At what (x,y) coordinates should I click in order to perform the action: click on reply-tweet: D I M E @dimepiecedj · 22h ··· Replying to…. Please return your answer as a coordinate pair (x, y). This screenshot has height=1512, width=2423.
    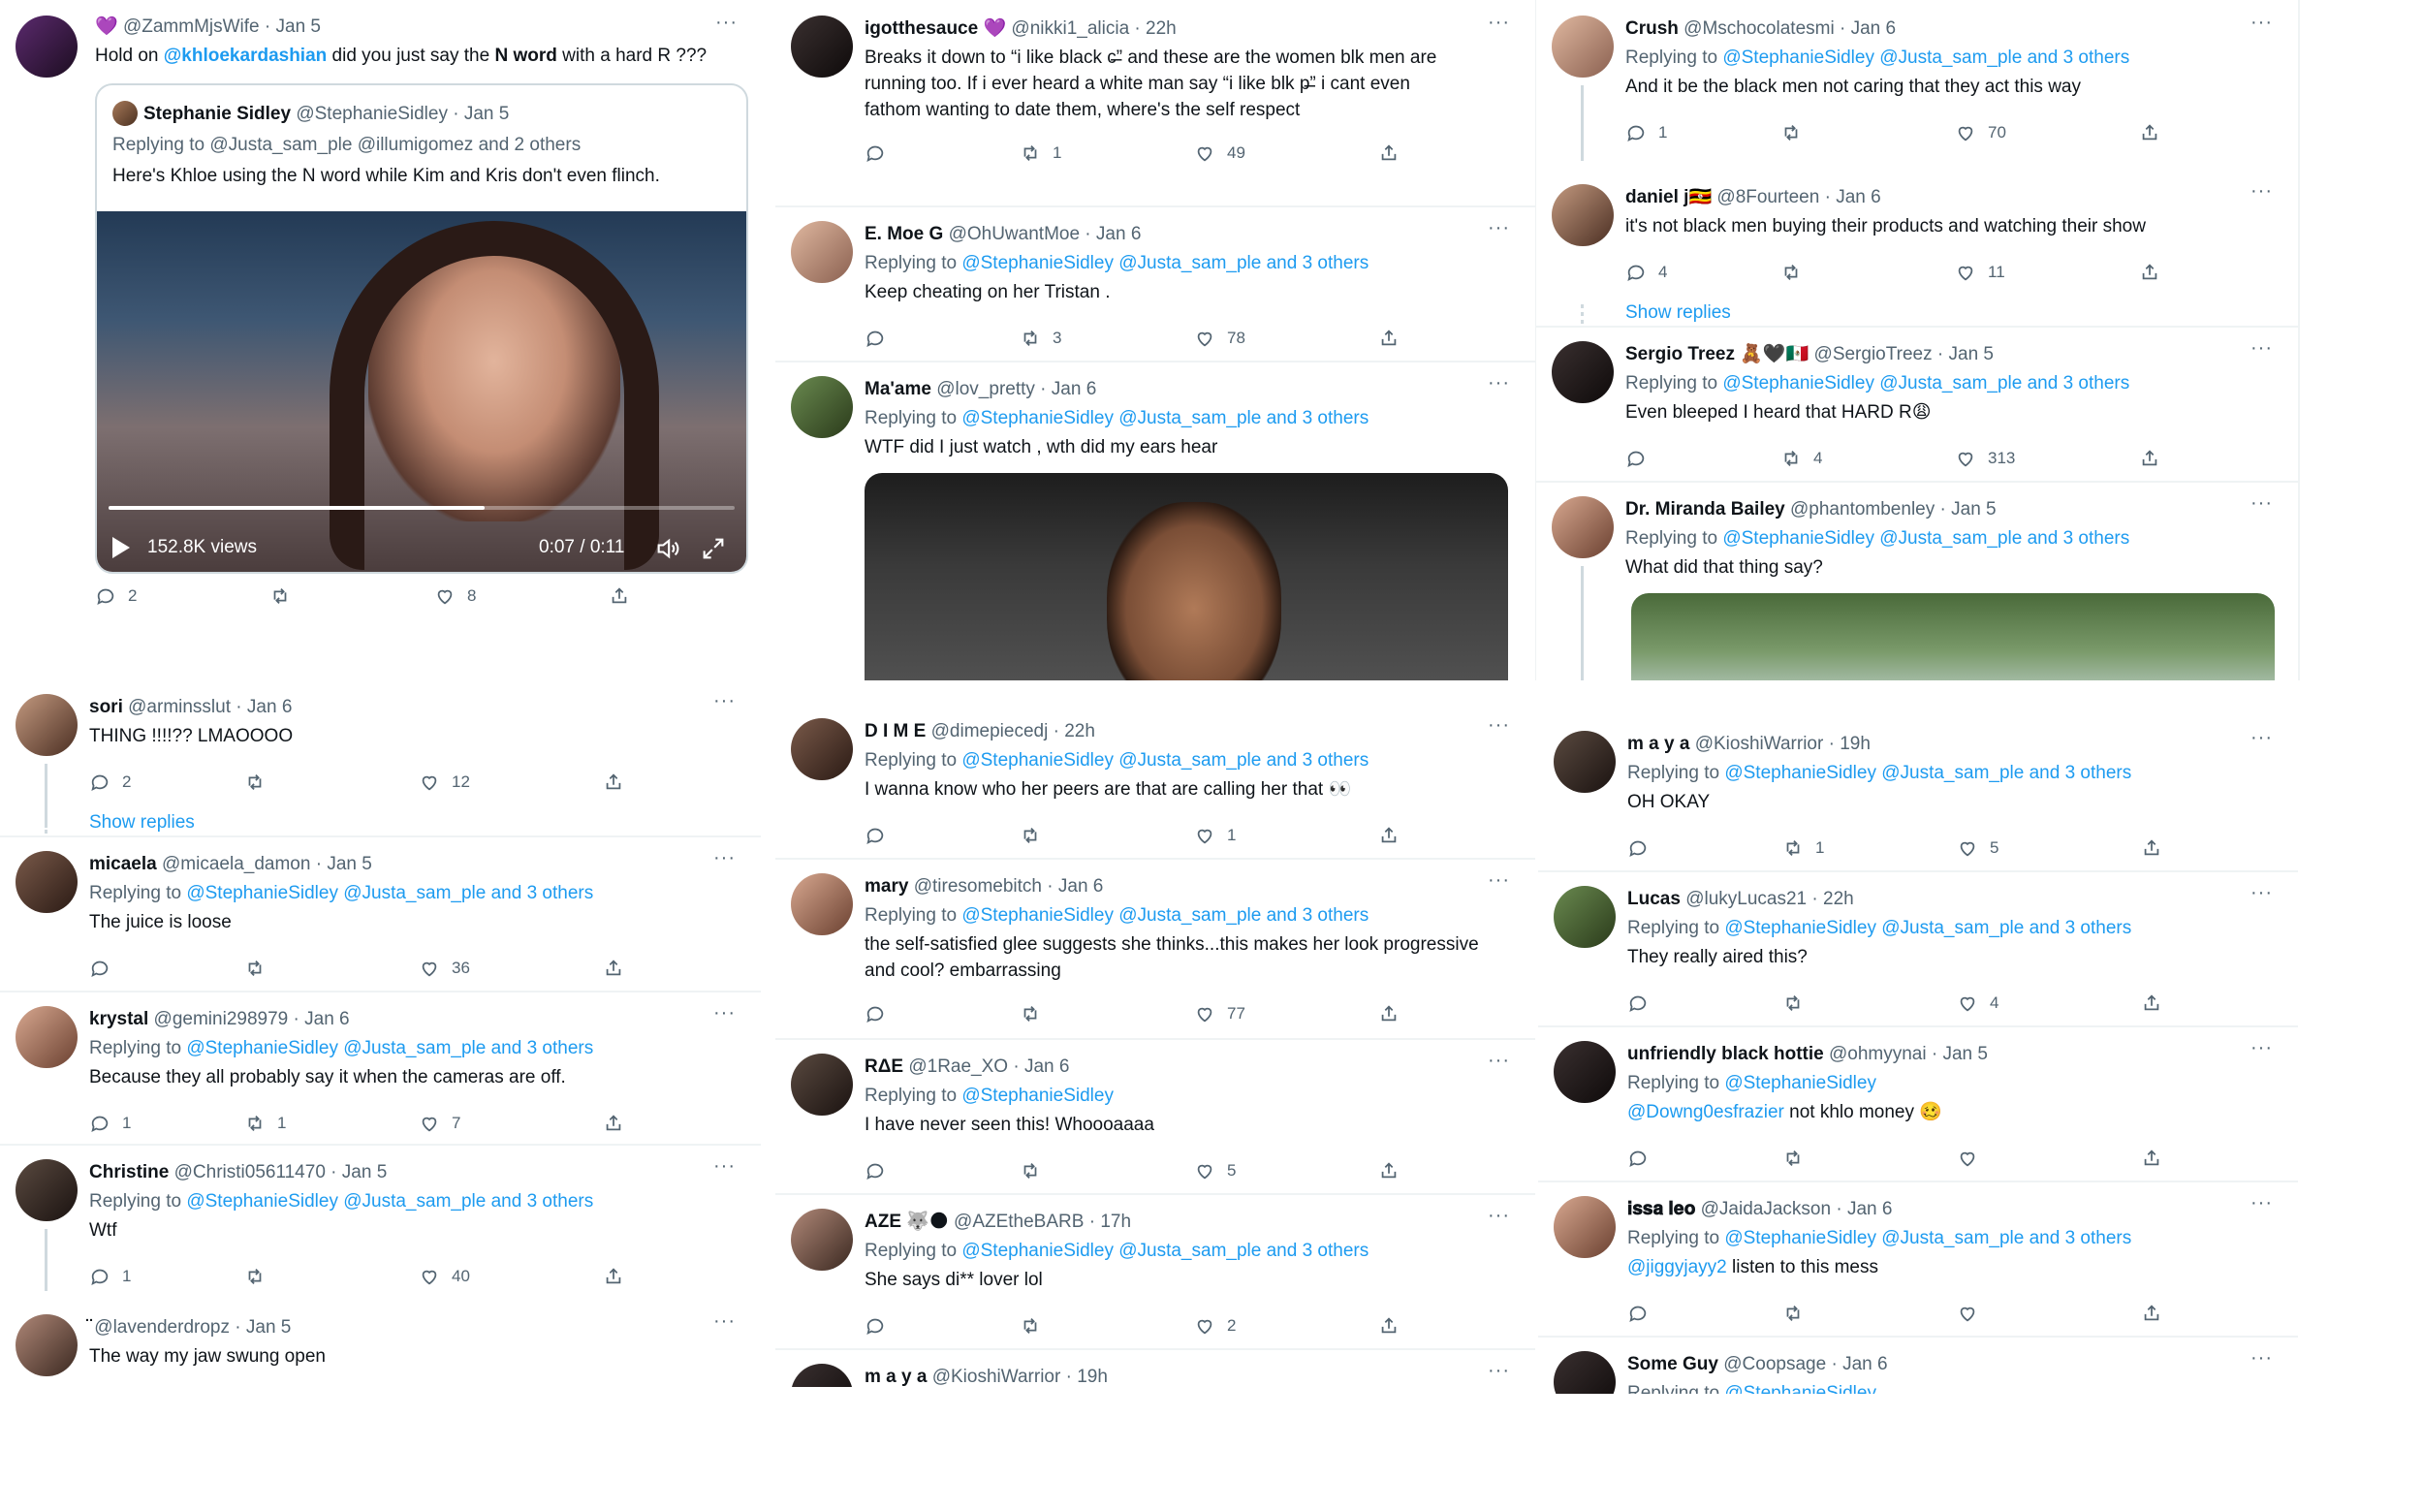
    Looking at the image, I should click on (1155, 781).